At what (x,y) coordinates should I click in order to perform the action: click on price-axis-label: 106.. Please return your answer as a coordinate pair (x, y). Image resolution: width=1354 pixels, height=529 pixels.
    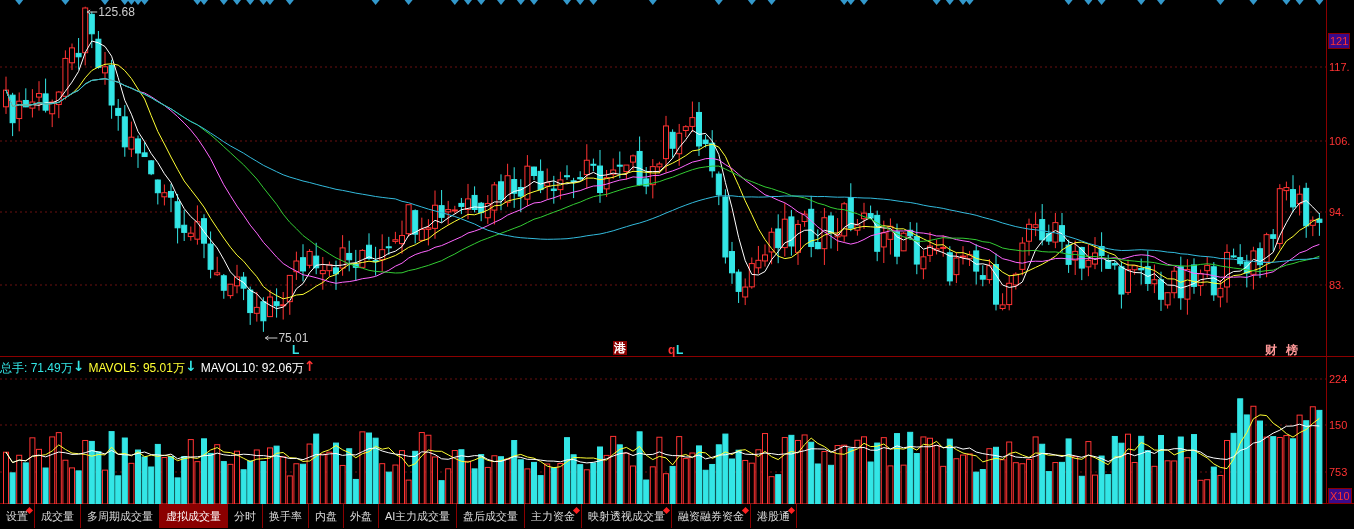
    Looking at the image, I should click on (1340, 141).